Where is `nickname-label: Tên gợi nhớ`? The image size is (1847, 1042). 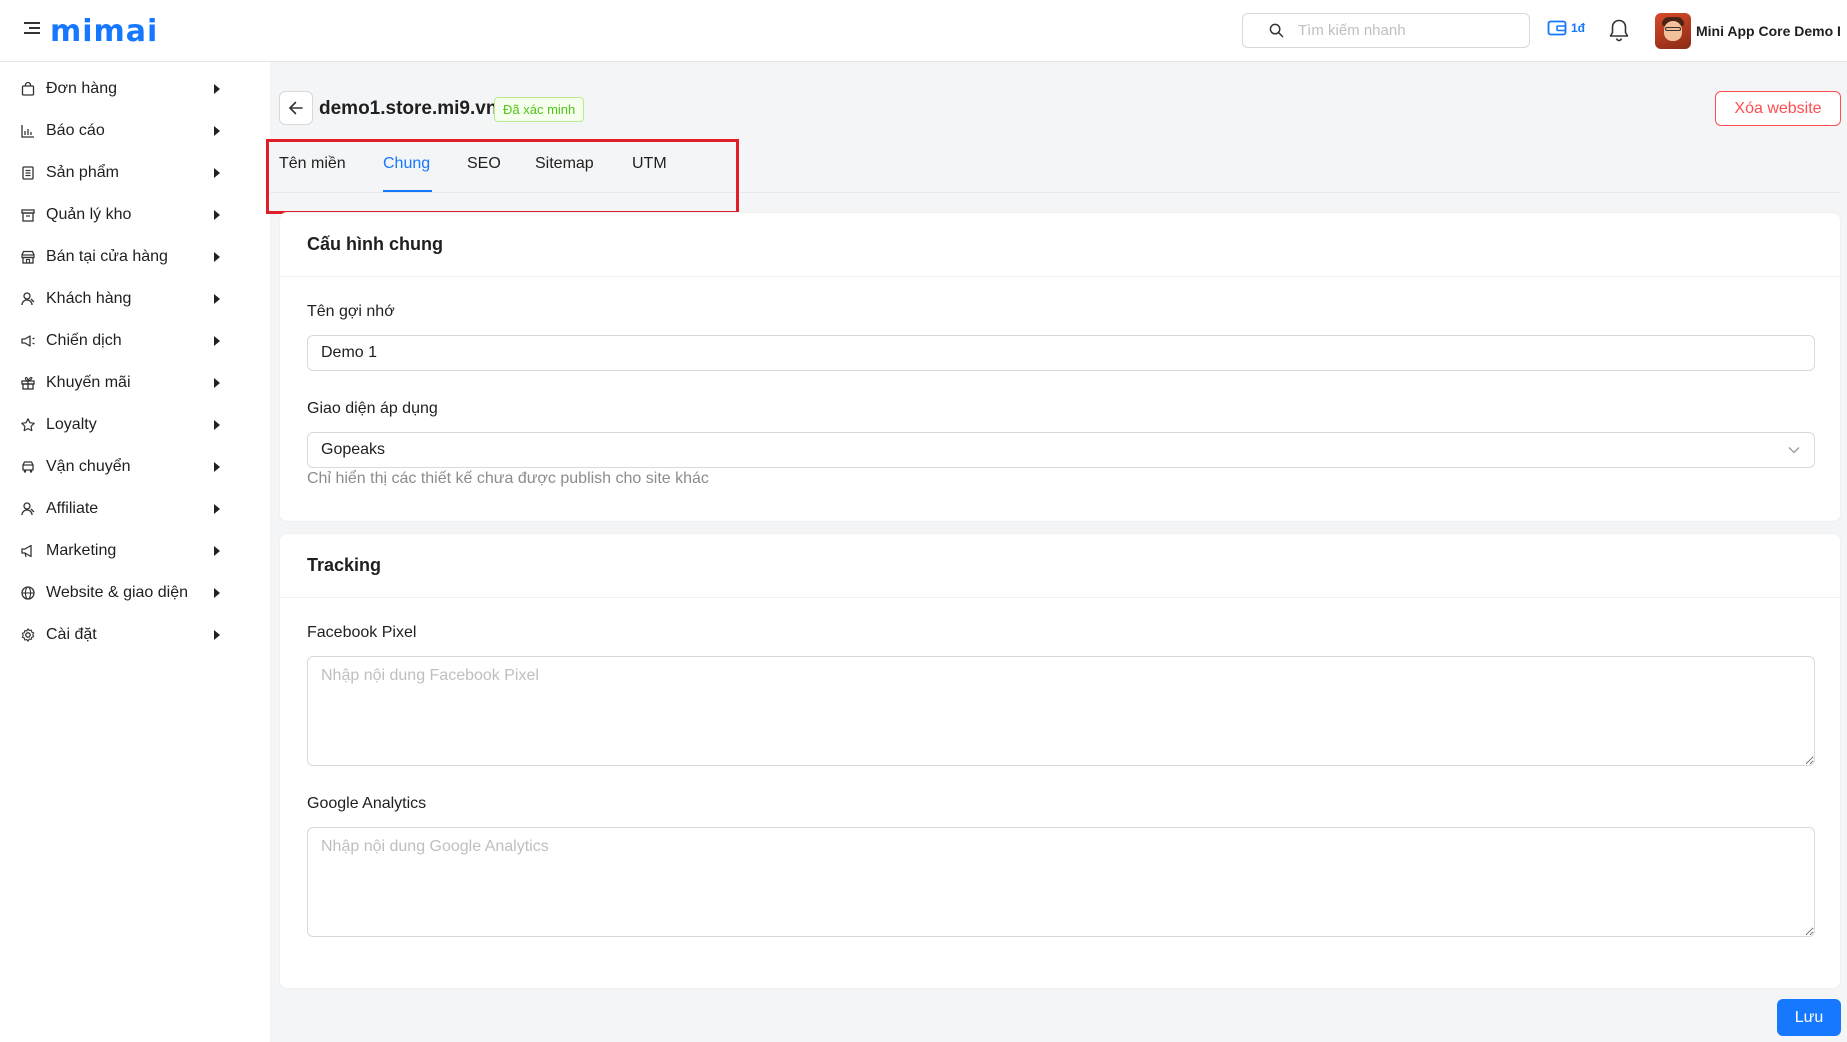 nickname-label: Tên gợi nhớ is located at coordinates (351, 311).